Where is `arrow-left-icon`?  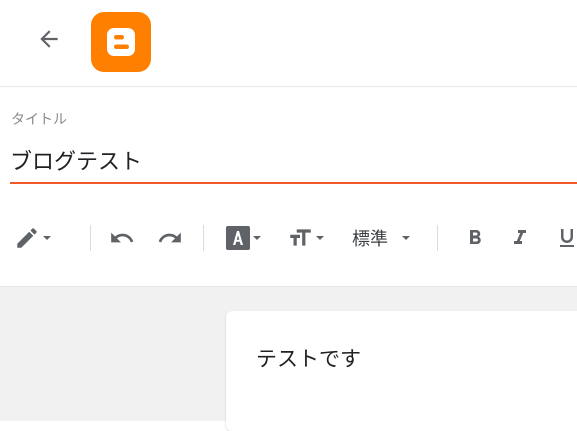 arrow-left-icon is located at coordinates (49, 39).